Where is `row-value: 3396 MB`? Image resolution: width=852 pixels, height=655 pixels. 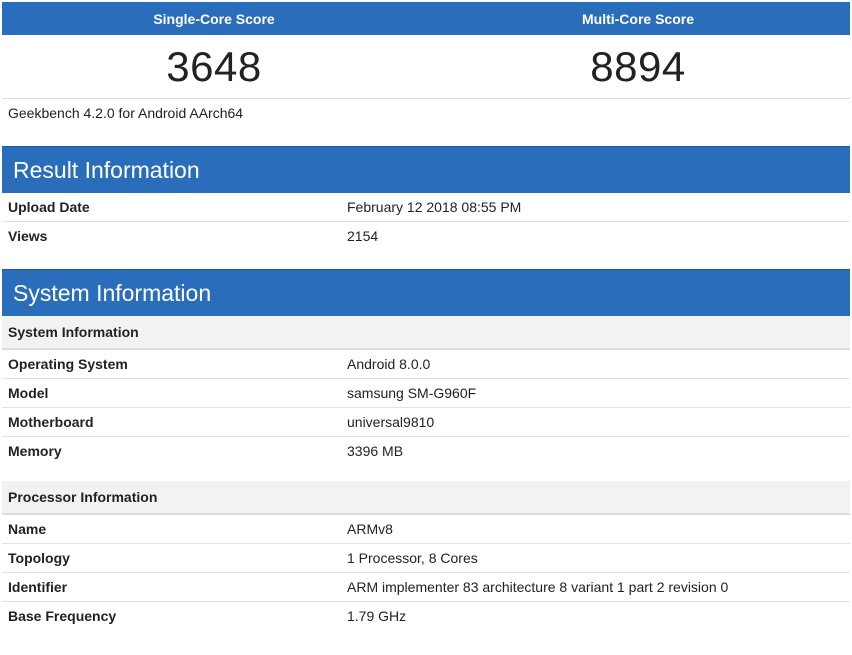 row-value: 3396 MB is located at coordinates (375, 451).